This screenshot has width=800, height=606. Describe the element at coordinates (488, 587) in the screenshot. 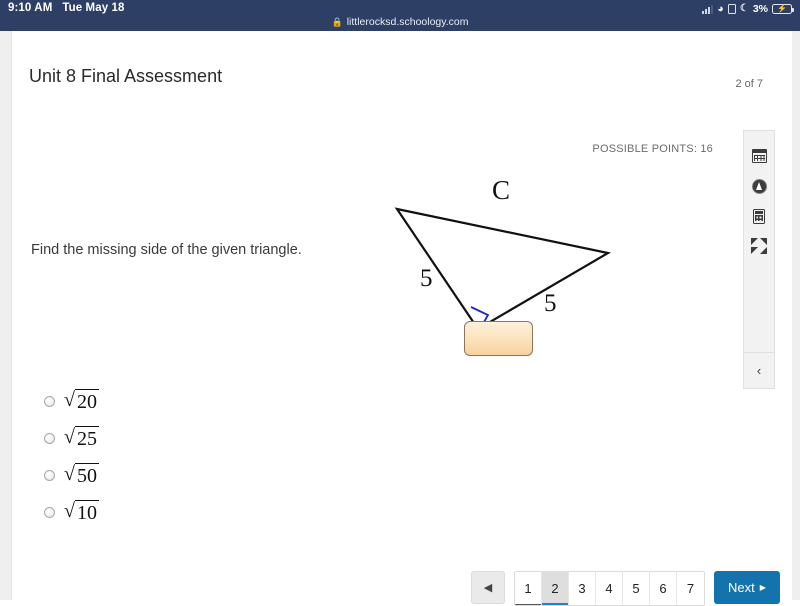

I see `previous-page-button: ◀` at that location.